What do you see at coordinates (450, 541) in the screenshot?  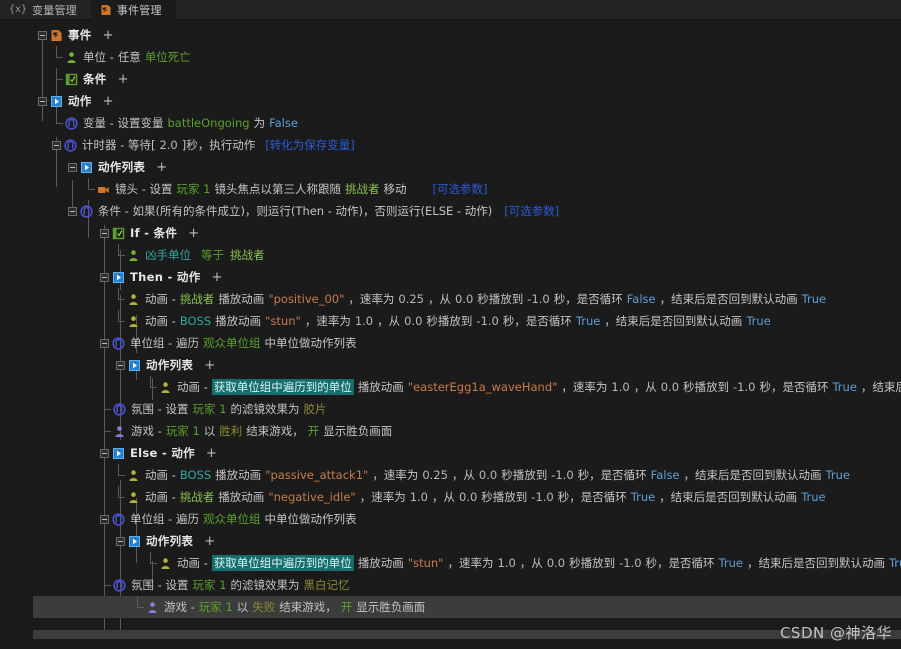 I see `tree-node-action-list-3: 动作列表 +` at bounding box center [450, 541].